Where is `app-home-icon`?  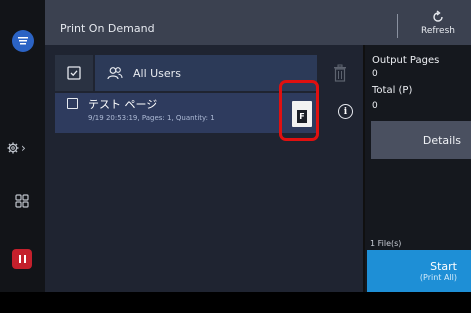
app-home-icon is located at coordinates (23, 41).